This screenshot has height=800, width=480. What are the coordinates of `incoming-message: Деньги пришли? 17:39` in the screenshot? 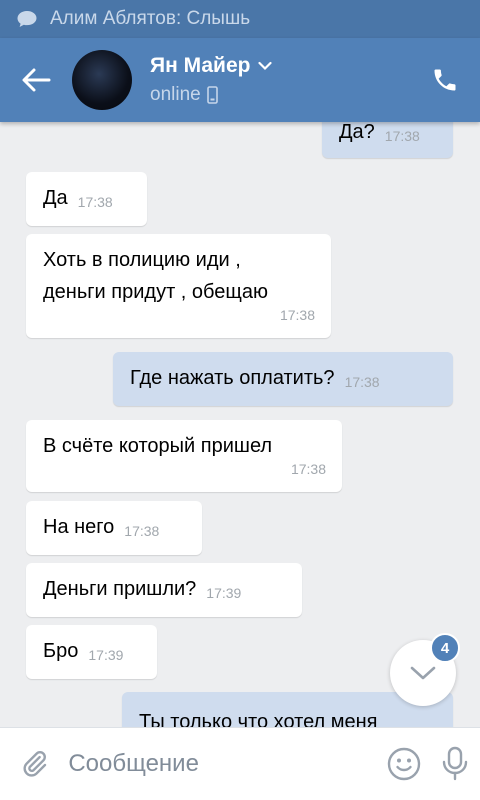 It's located at (164, 590).